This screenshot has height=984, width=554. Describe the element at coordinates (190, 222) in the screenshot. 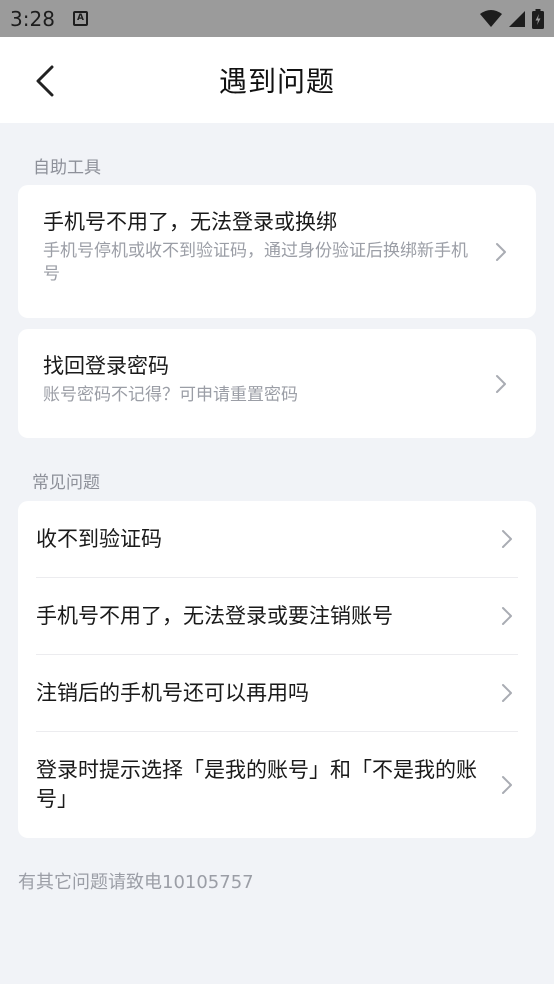

I see `item-title: 手机号不用了，无法登录或换绑` at that location.